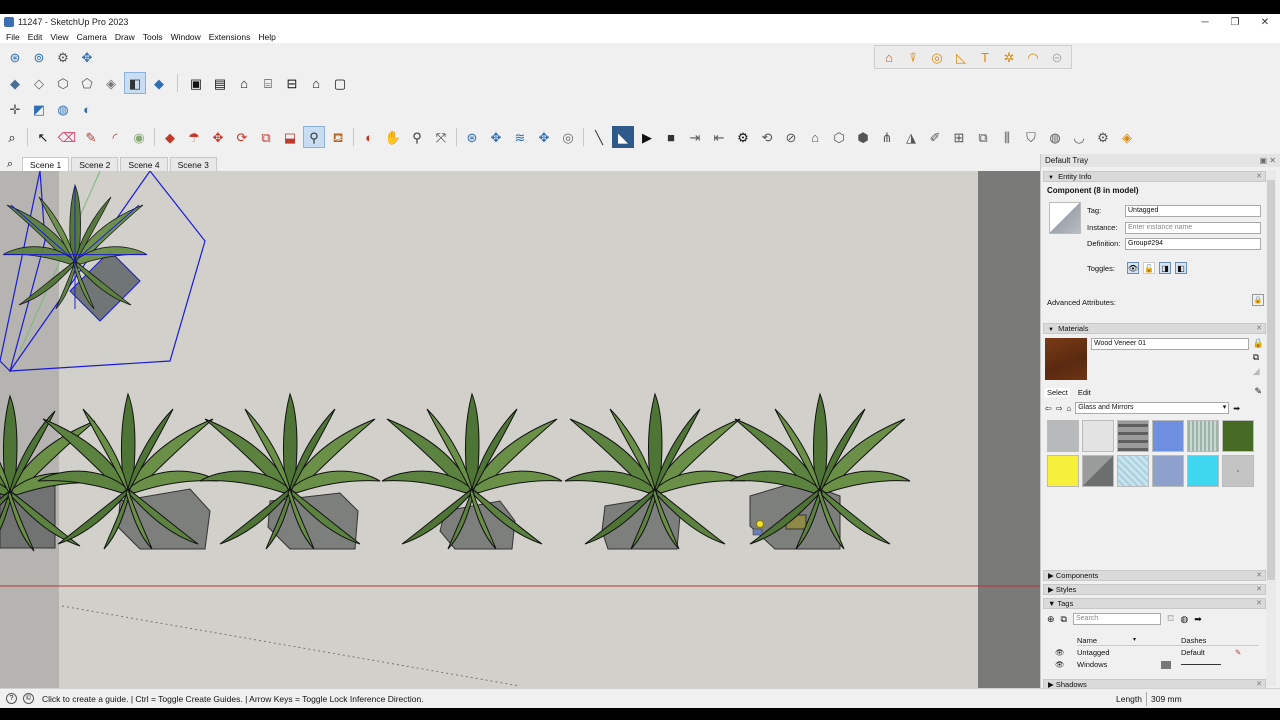 The width and height of the screenshot is (1280, 720). I want to click on orbit-tool-icon: ◐, so click(369, 137).